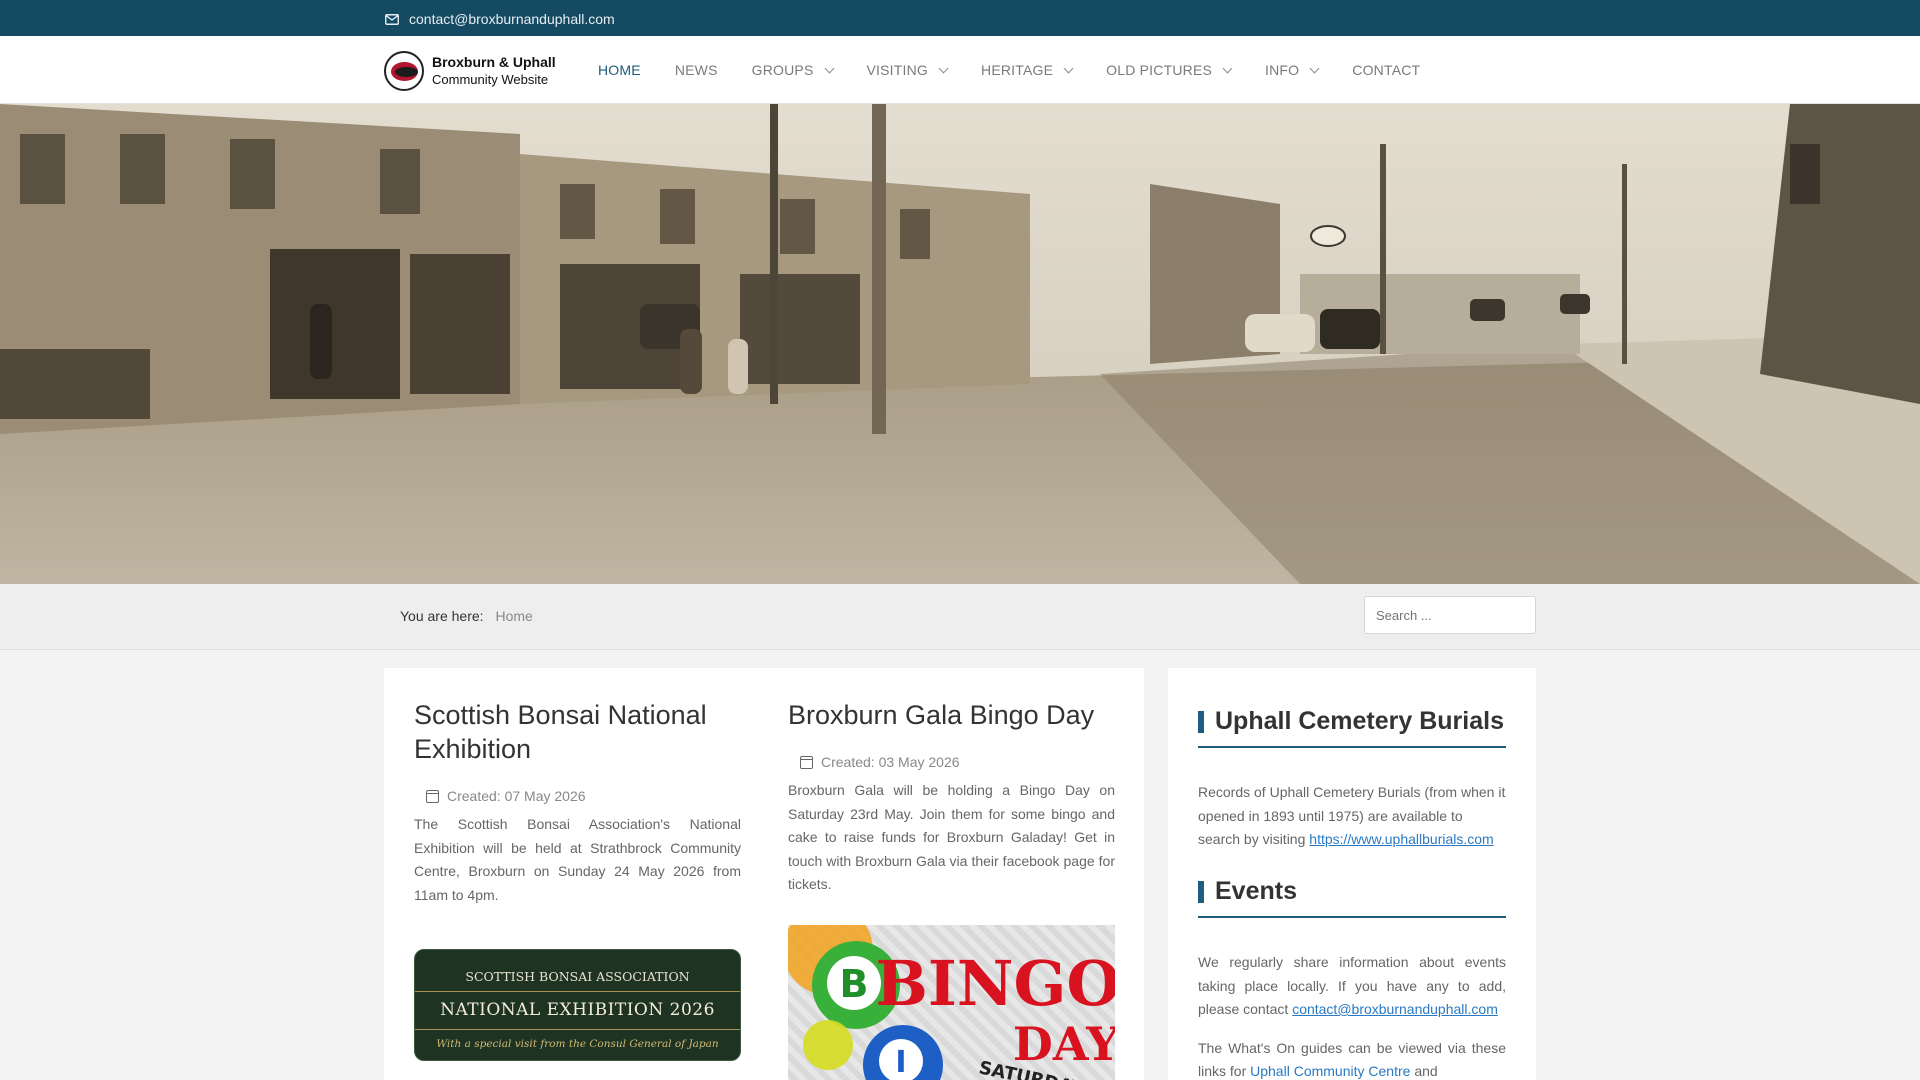 This screenshot has height=1080, width=1920. I want to click on nav-home: HOME, so click(619, 70).